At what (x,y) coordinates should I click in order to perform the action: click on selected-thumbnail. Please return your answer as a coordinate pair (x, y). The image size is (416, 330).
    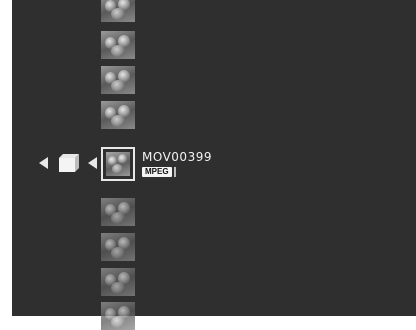
    Looking at the image, I should click on (118, 164).